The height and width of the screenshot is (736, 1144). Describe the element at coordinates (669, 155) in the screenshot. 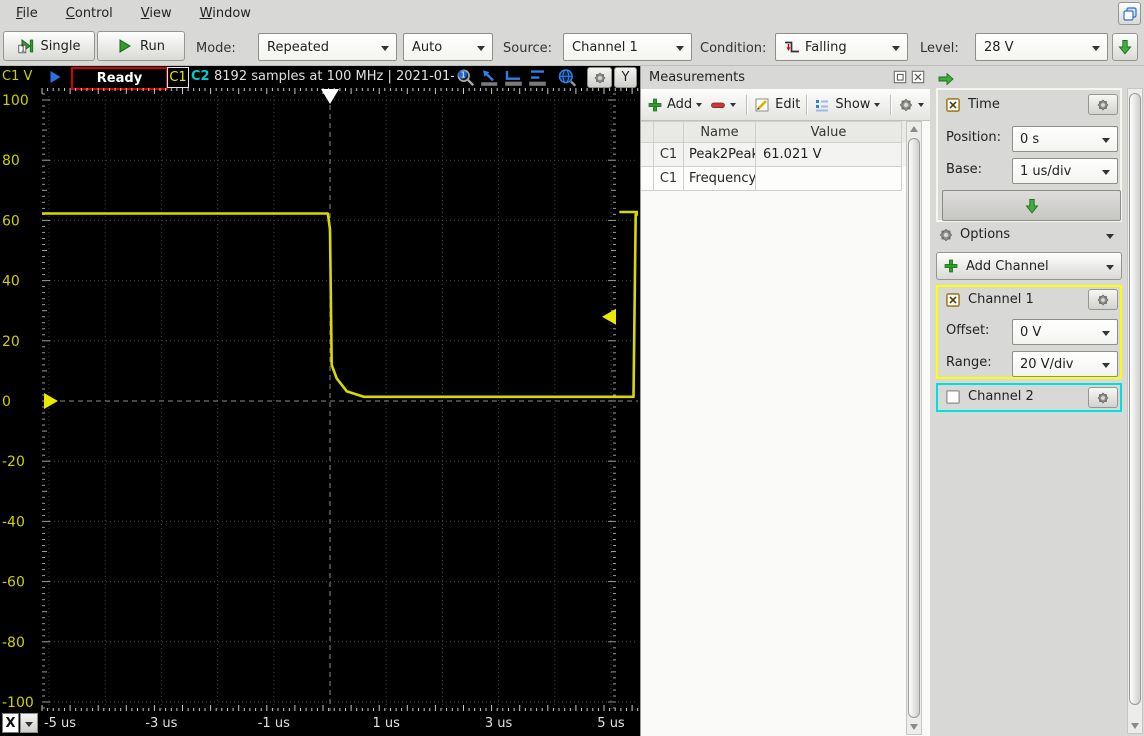

I see `row-channel-cell: C1` at that location.